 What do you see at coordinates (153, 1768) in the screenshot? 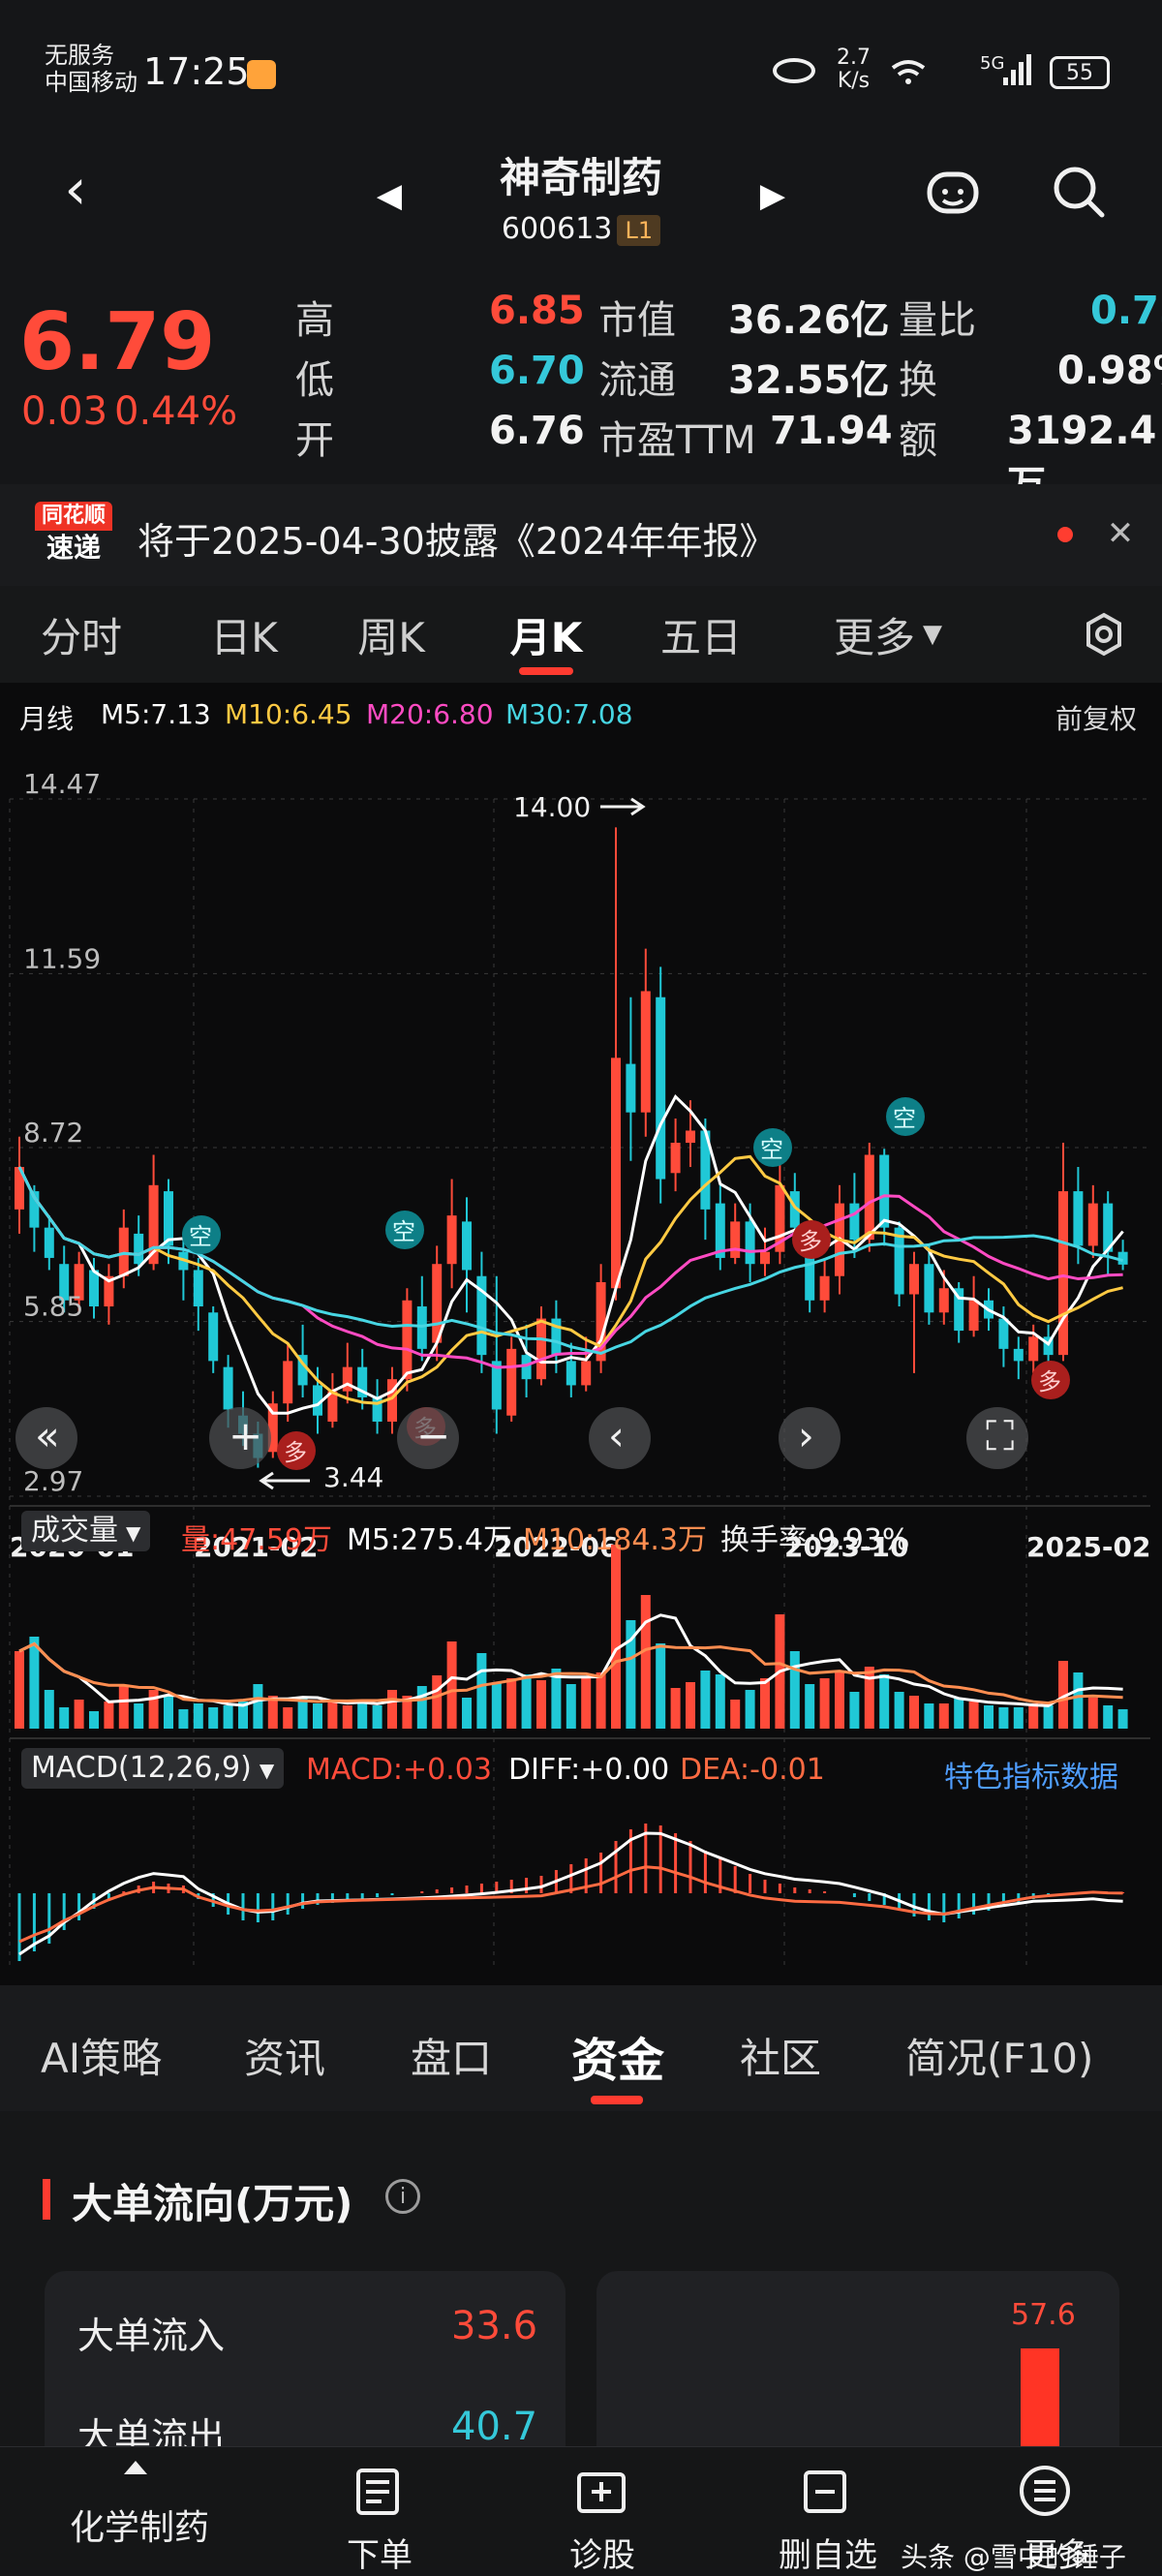
I see `macd-indicator-selector: MACD(12,26,9) ▼` at bounding box center [153, 1768].